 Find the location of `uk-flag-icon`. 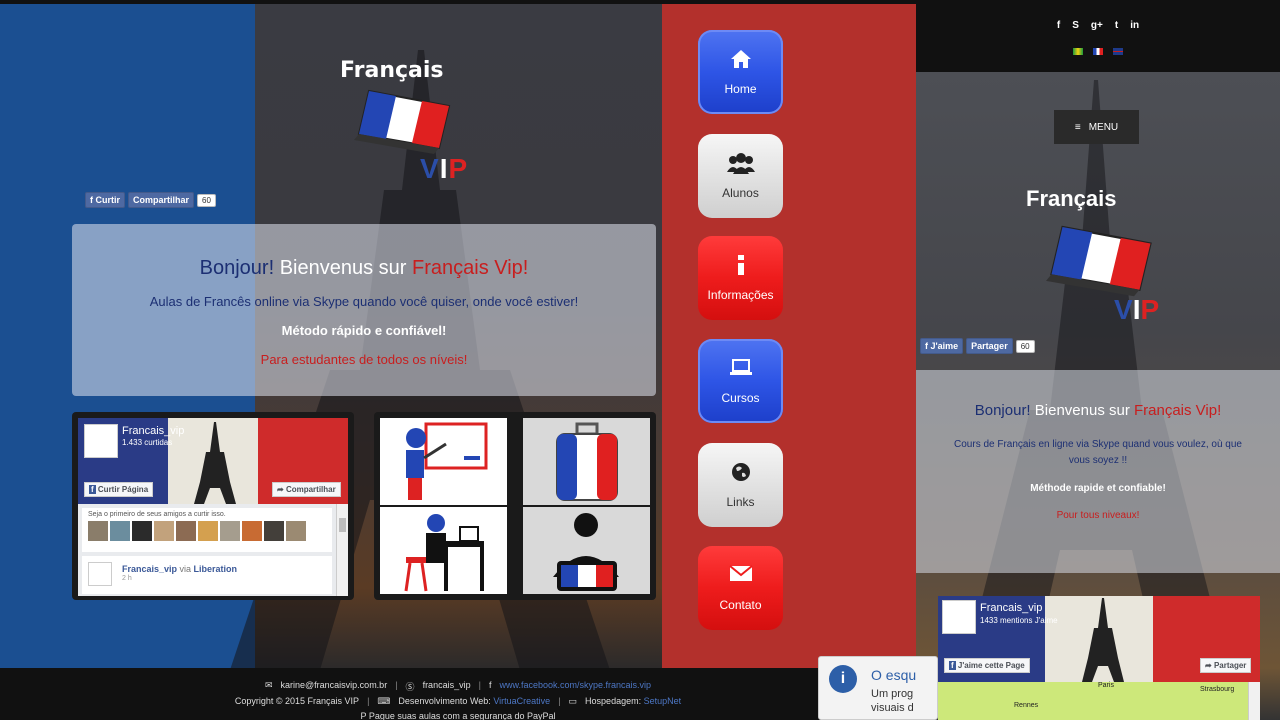

uk-flag-icon is located at coordinates (1118, 51).